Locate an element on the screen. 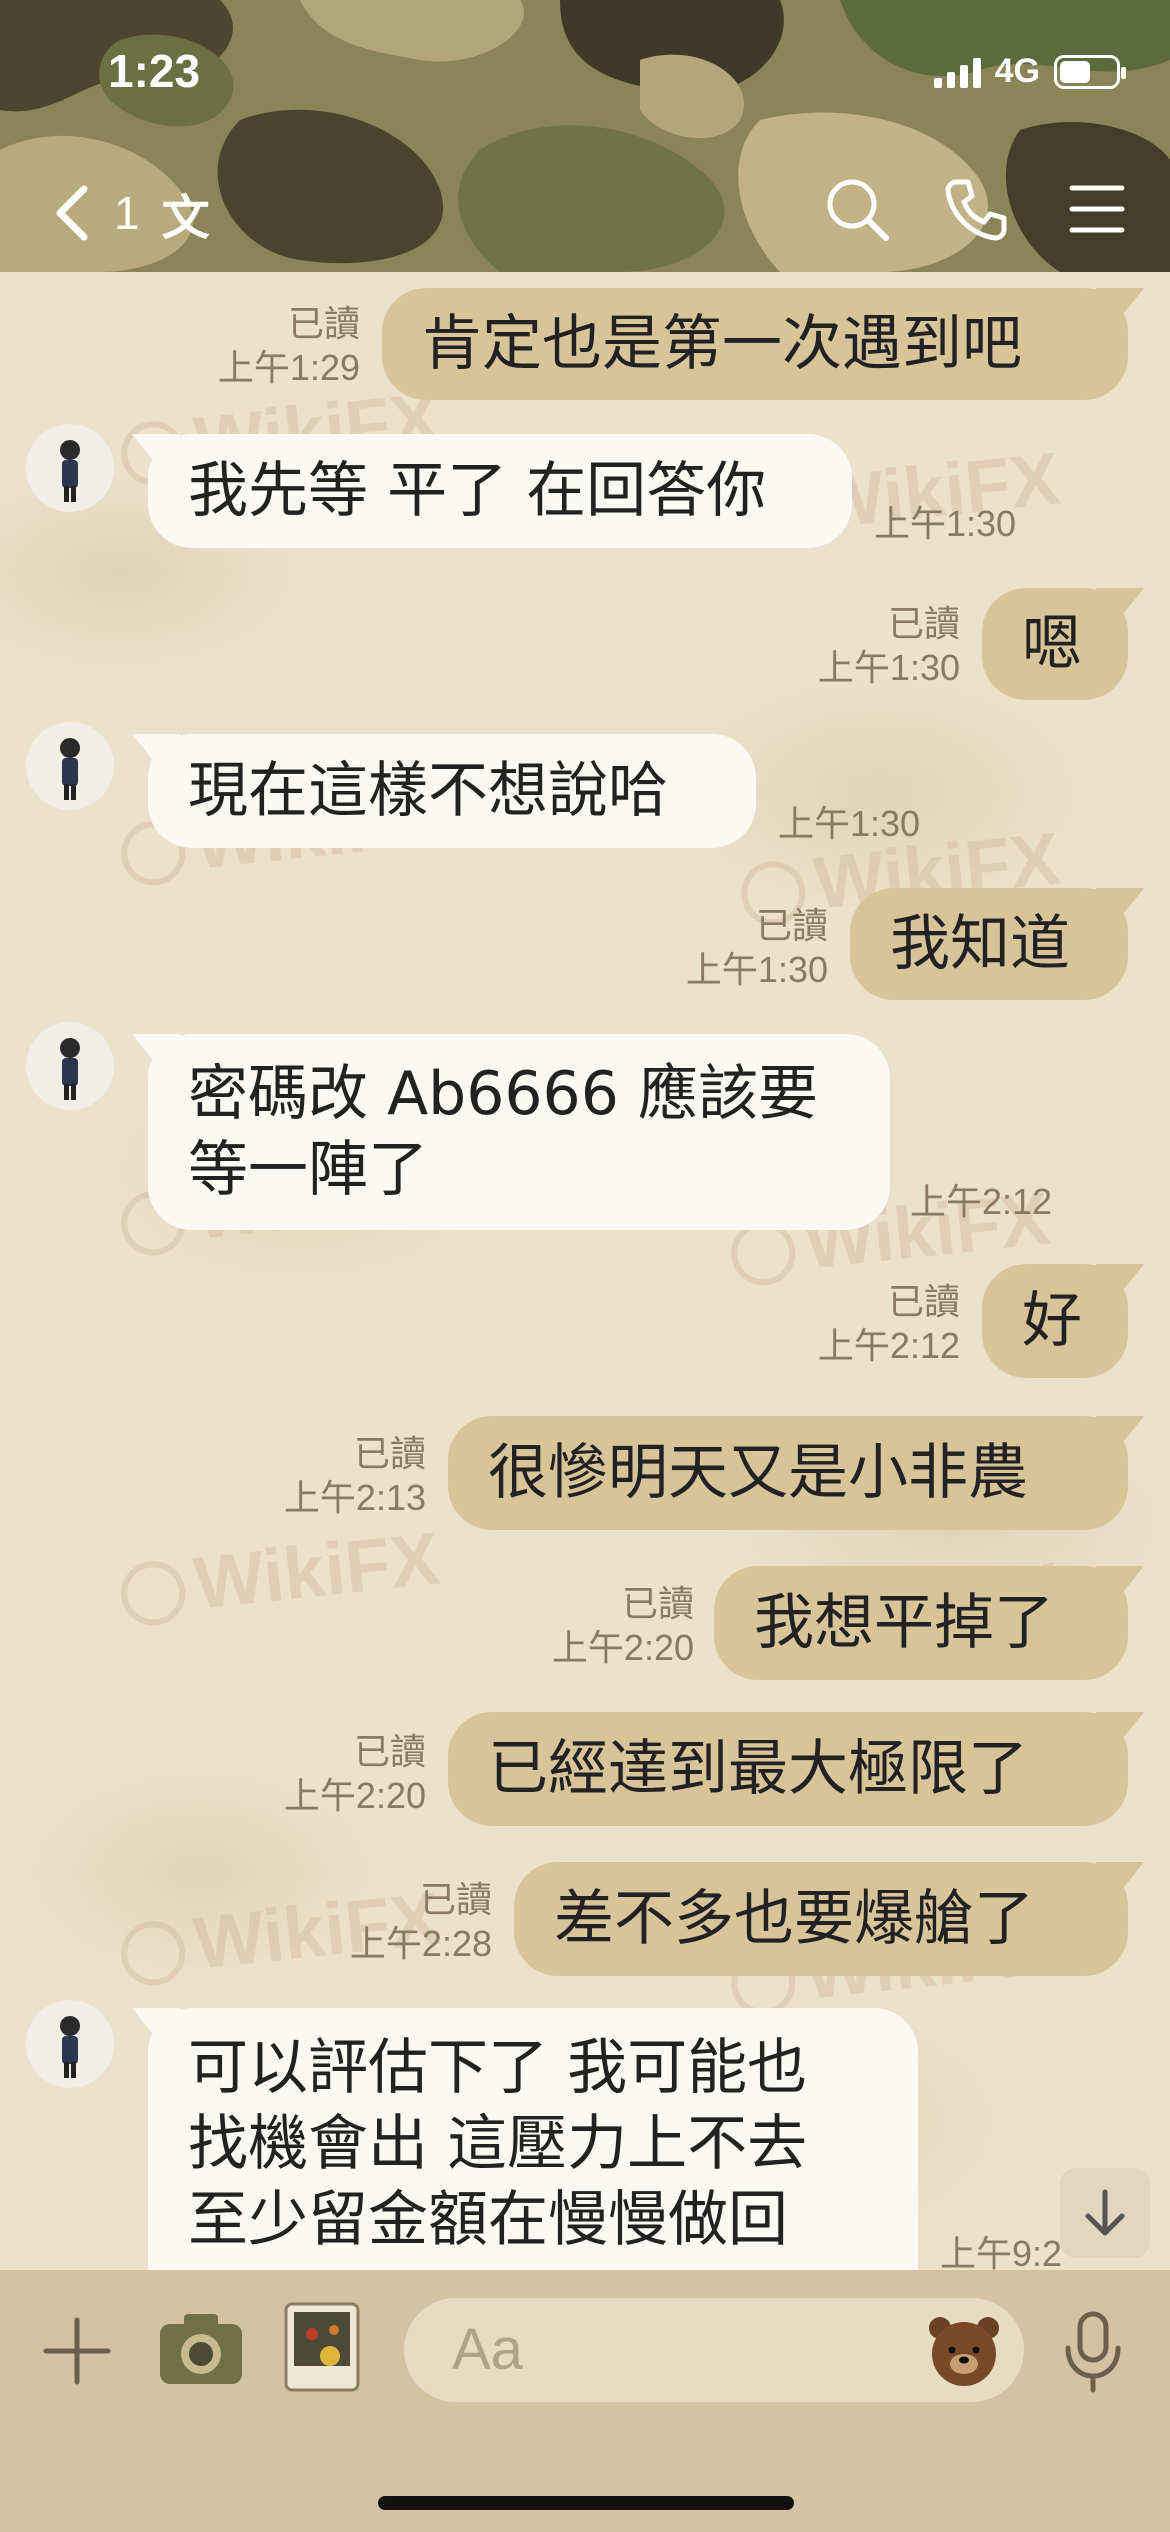 The height and width of the screenshot is (2532, 1170). bear-emoji-icon is located at coordinates (964, 2350).